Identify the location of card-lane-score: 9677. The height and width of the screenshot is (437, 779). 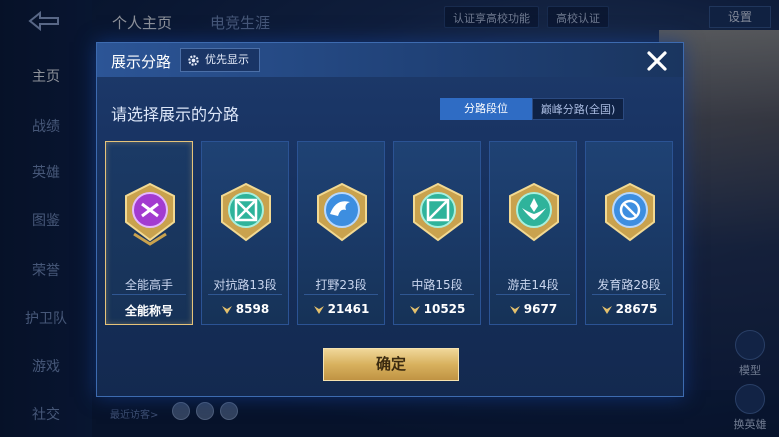
(533, 309).